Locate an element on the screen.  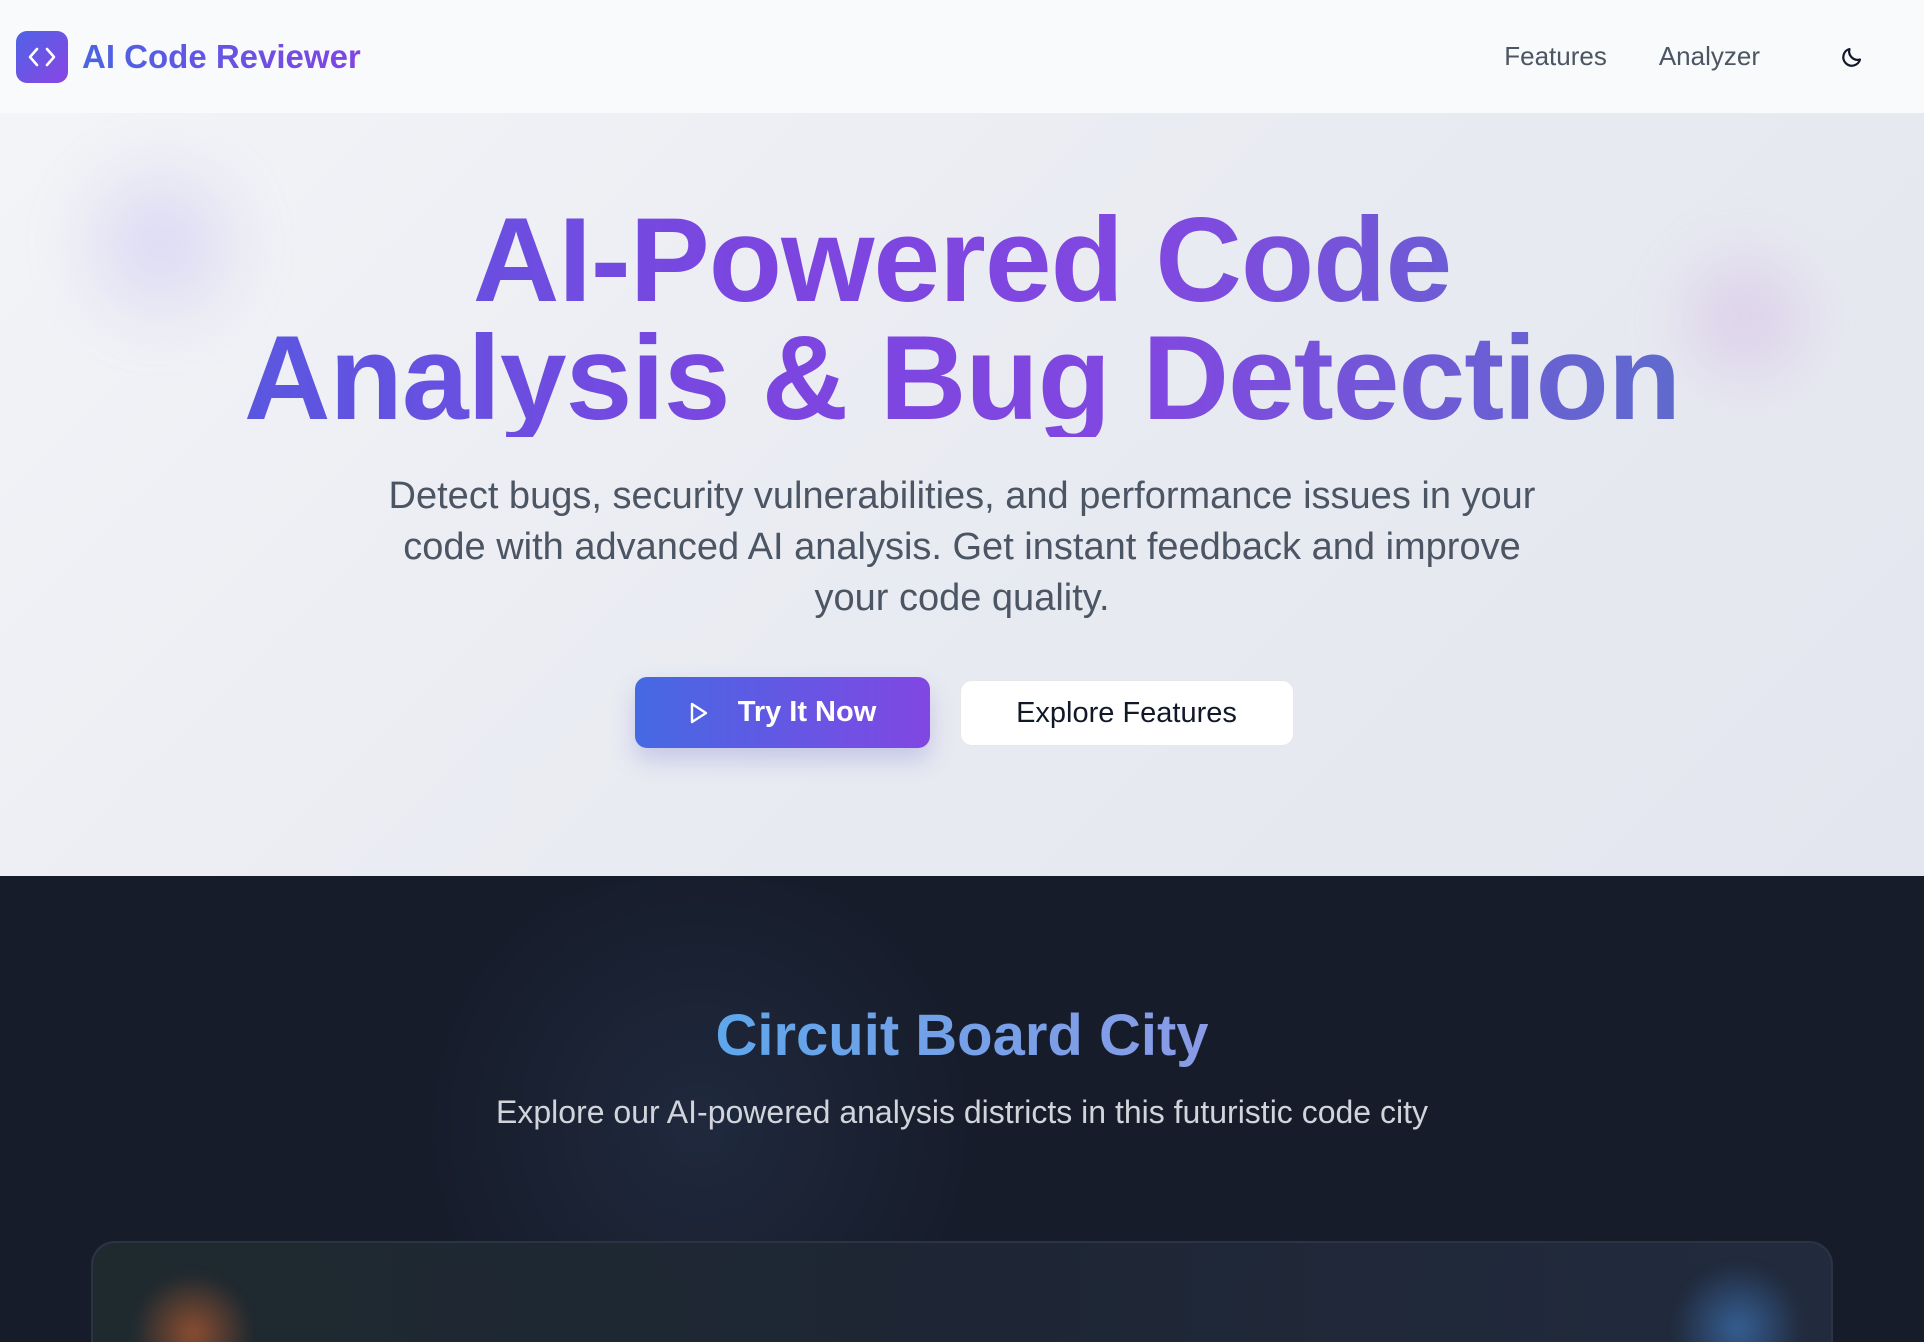
city-section-title-text: Circuit Board City is located at coordinates (962, 1035).